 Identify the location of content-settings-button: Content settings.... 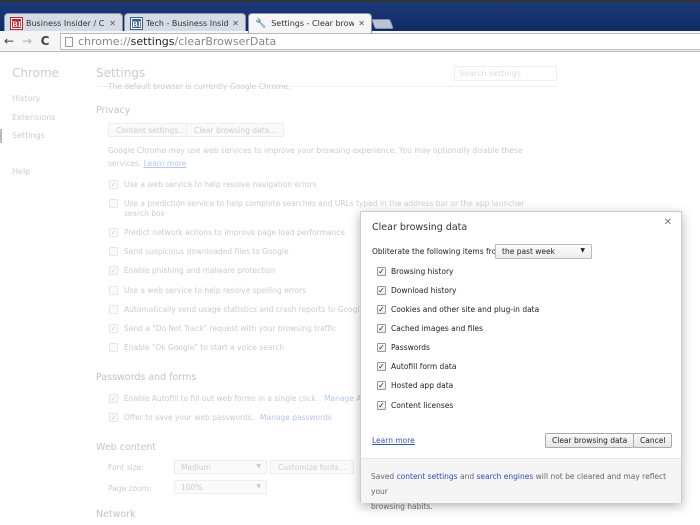
(151, 130).